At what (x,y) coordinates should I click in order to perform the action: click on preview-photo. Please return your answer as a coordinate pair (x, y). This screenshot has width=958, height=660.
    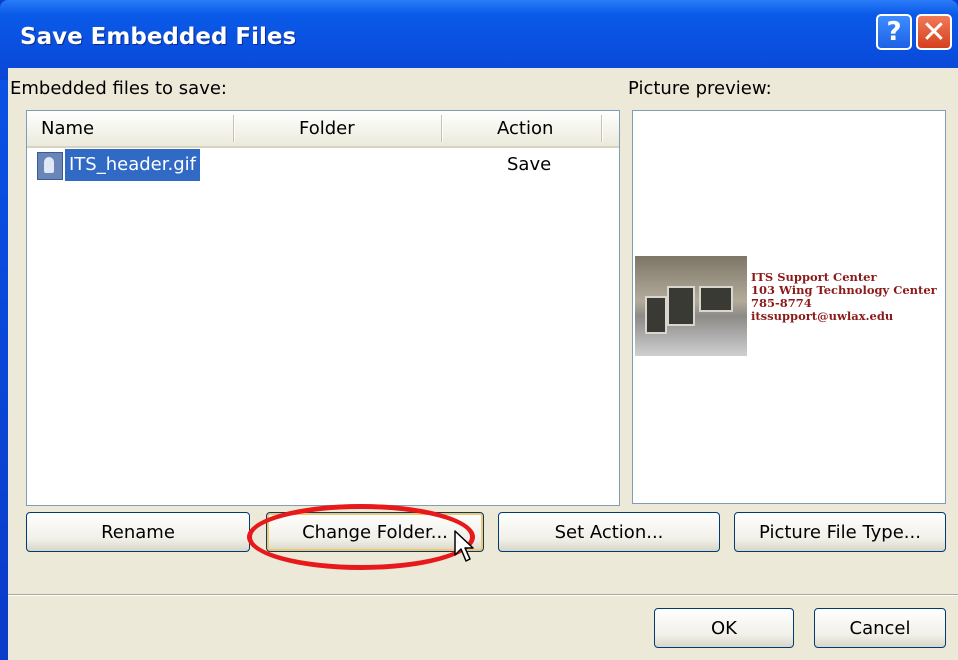
    Looking at the image, I should click on (691, 306).